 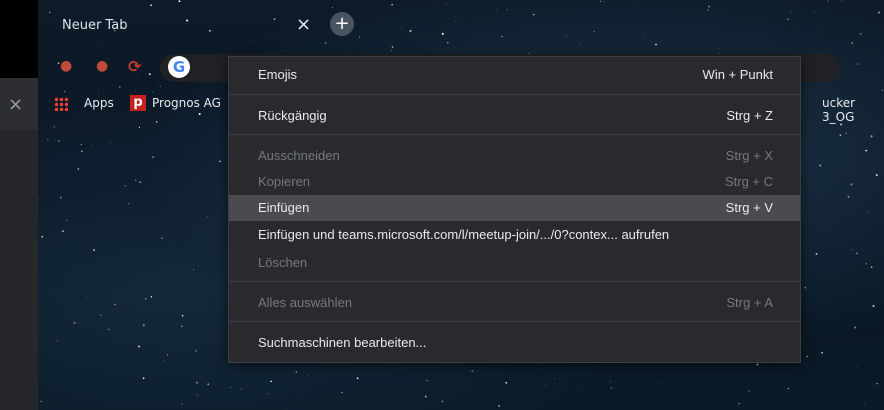 What do you see at coordinates (748, 181) in the screenshot?
I see `menu-item-shortcut: Strg + C` at bounding box center [748, 181].